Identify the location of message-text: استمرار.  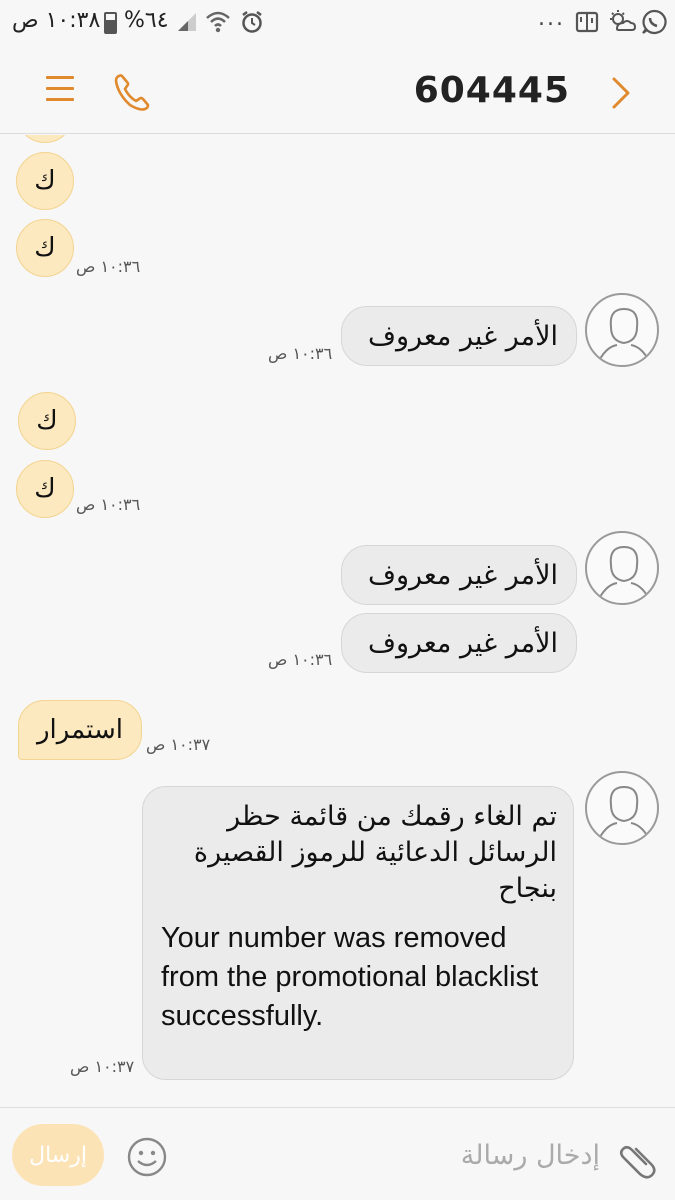
(80, 730).